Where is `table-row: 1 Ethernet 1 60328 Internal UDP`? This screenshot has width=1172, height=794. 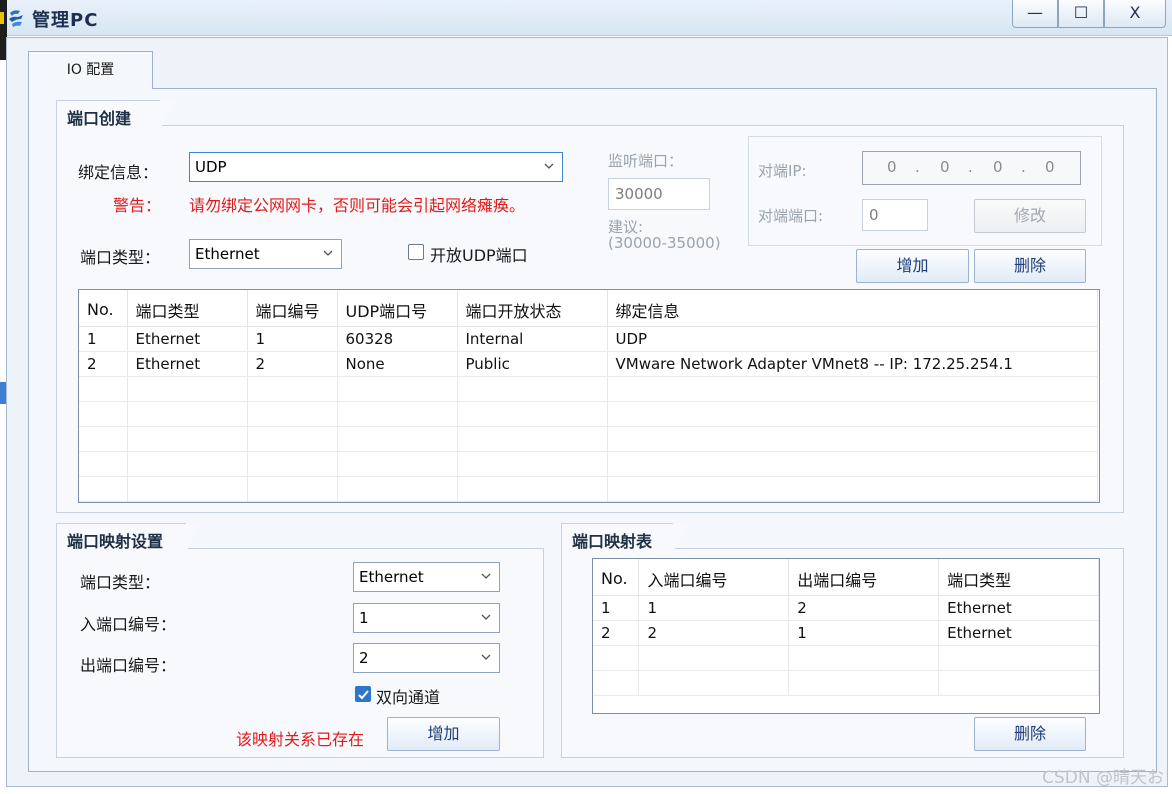
table-row: 1 Ethernet 1 60328 Internal UDP is located at coordinates (588, 339).